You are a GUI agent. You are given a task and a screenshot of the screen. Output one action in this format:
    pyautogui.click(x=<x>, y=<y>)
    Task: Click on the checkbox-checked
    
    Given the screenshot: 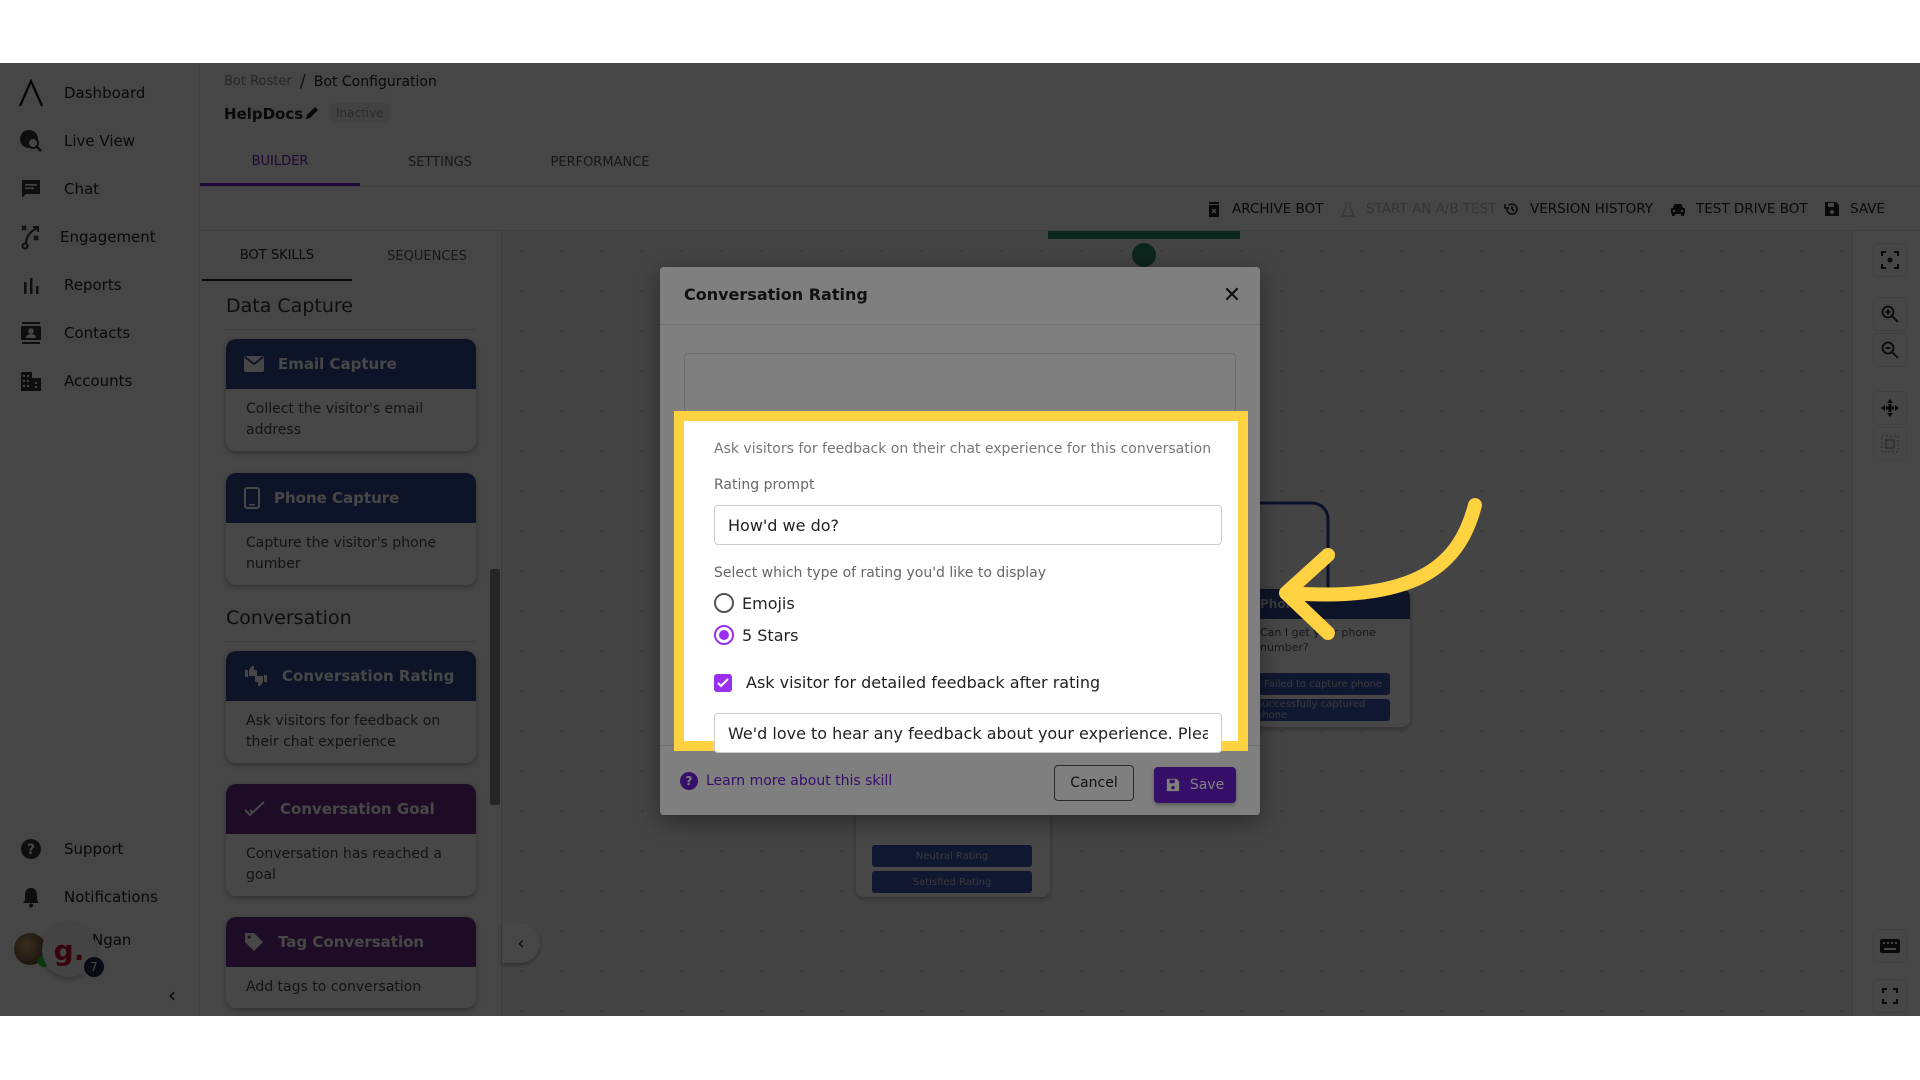 What is the action you would take?
    pyautogui.click(x=723, y=682)
    